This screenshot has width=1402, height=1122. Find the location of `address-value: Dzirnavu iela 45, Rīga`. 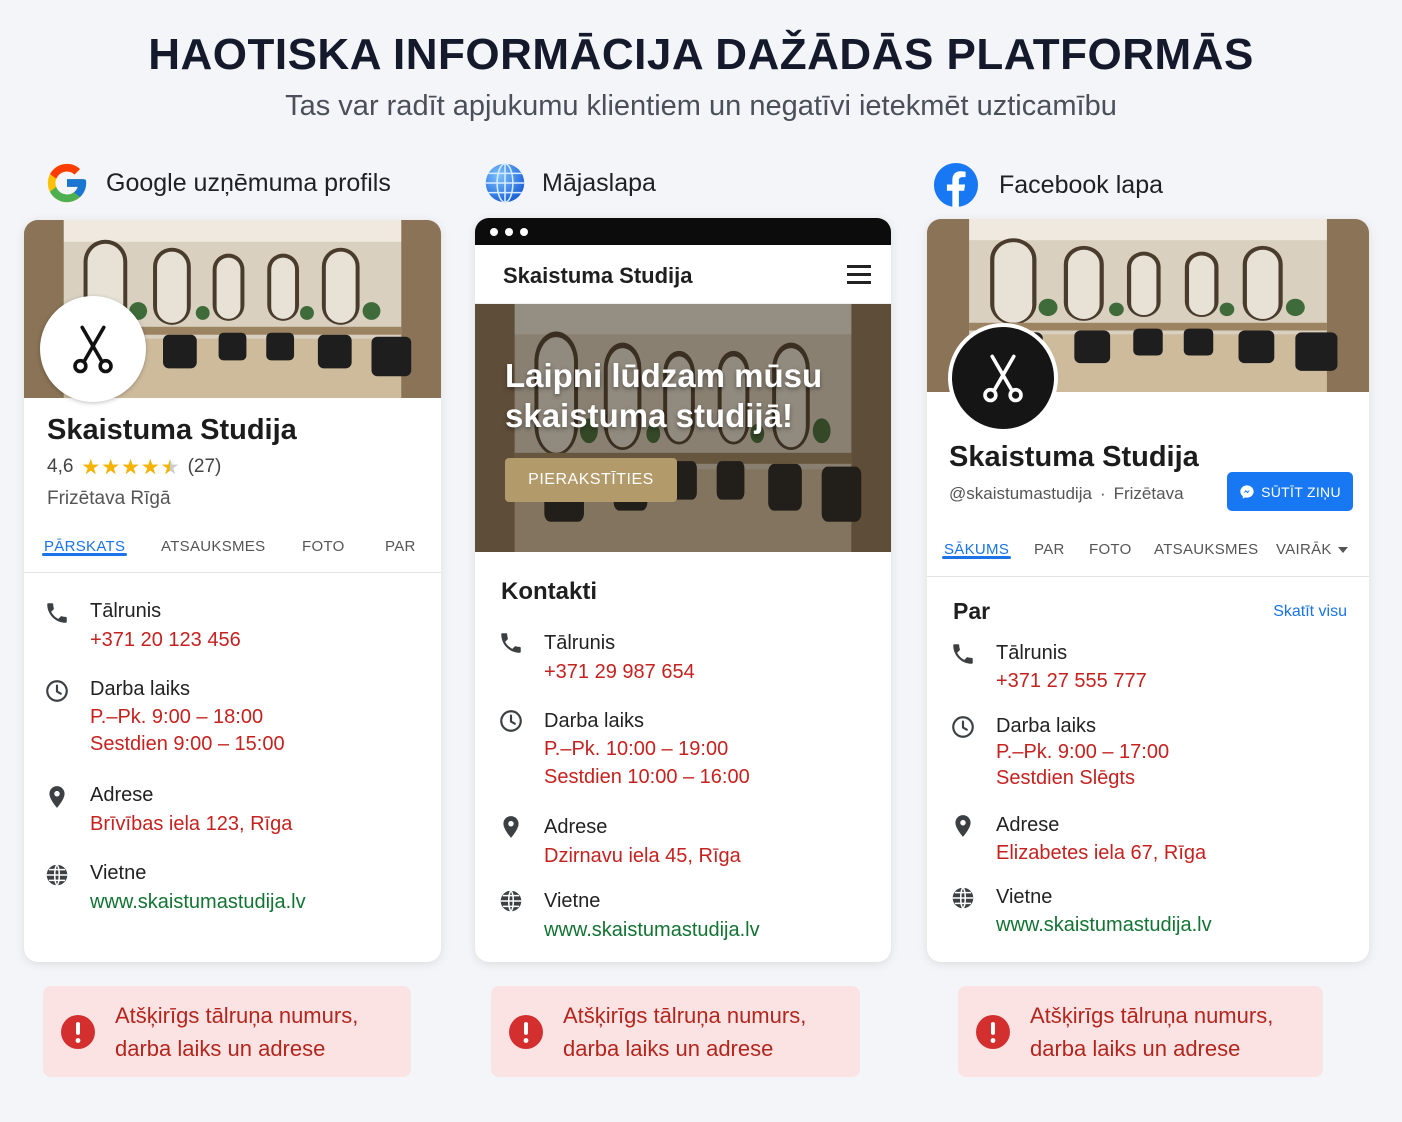

address-value: Dzirnavu iela 45, Rīga is located at coordinates (642, 856).